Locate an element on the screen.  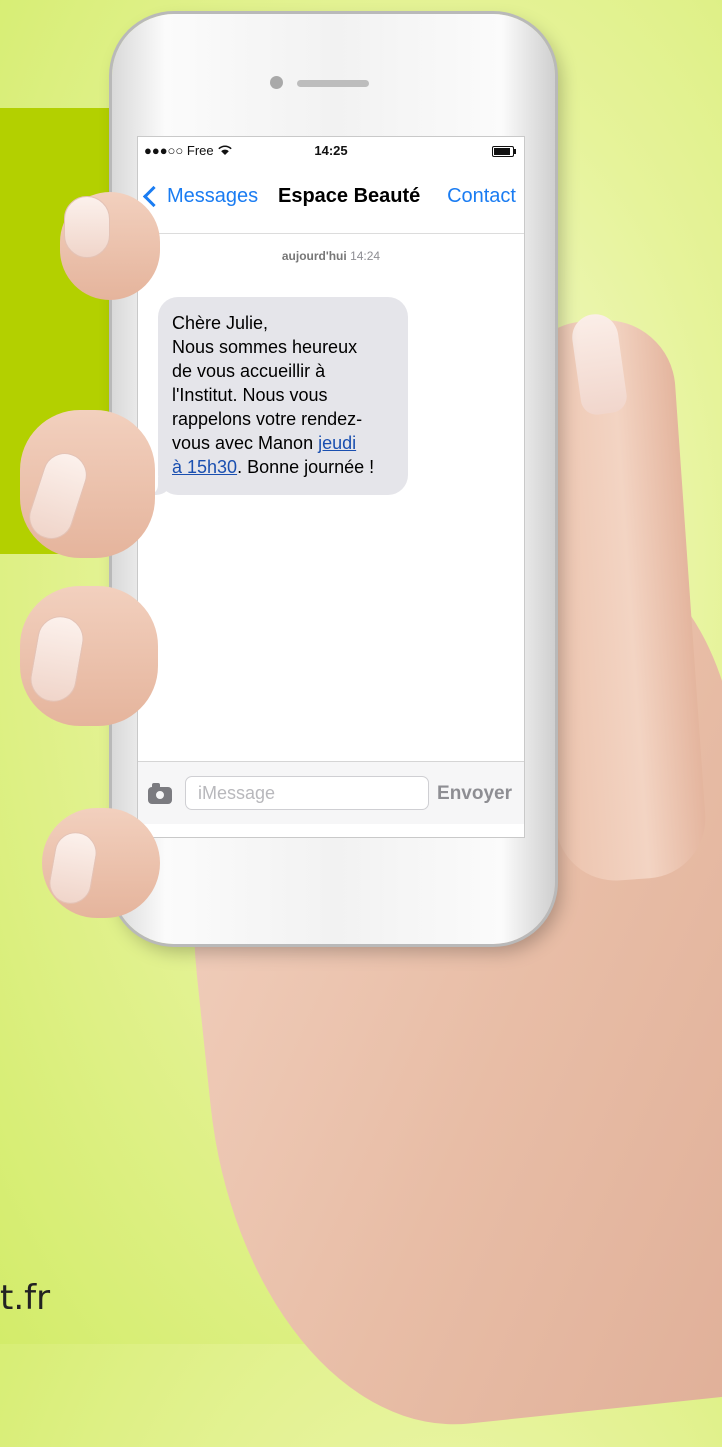
message-input is located at coordinates (307, 793).